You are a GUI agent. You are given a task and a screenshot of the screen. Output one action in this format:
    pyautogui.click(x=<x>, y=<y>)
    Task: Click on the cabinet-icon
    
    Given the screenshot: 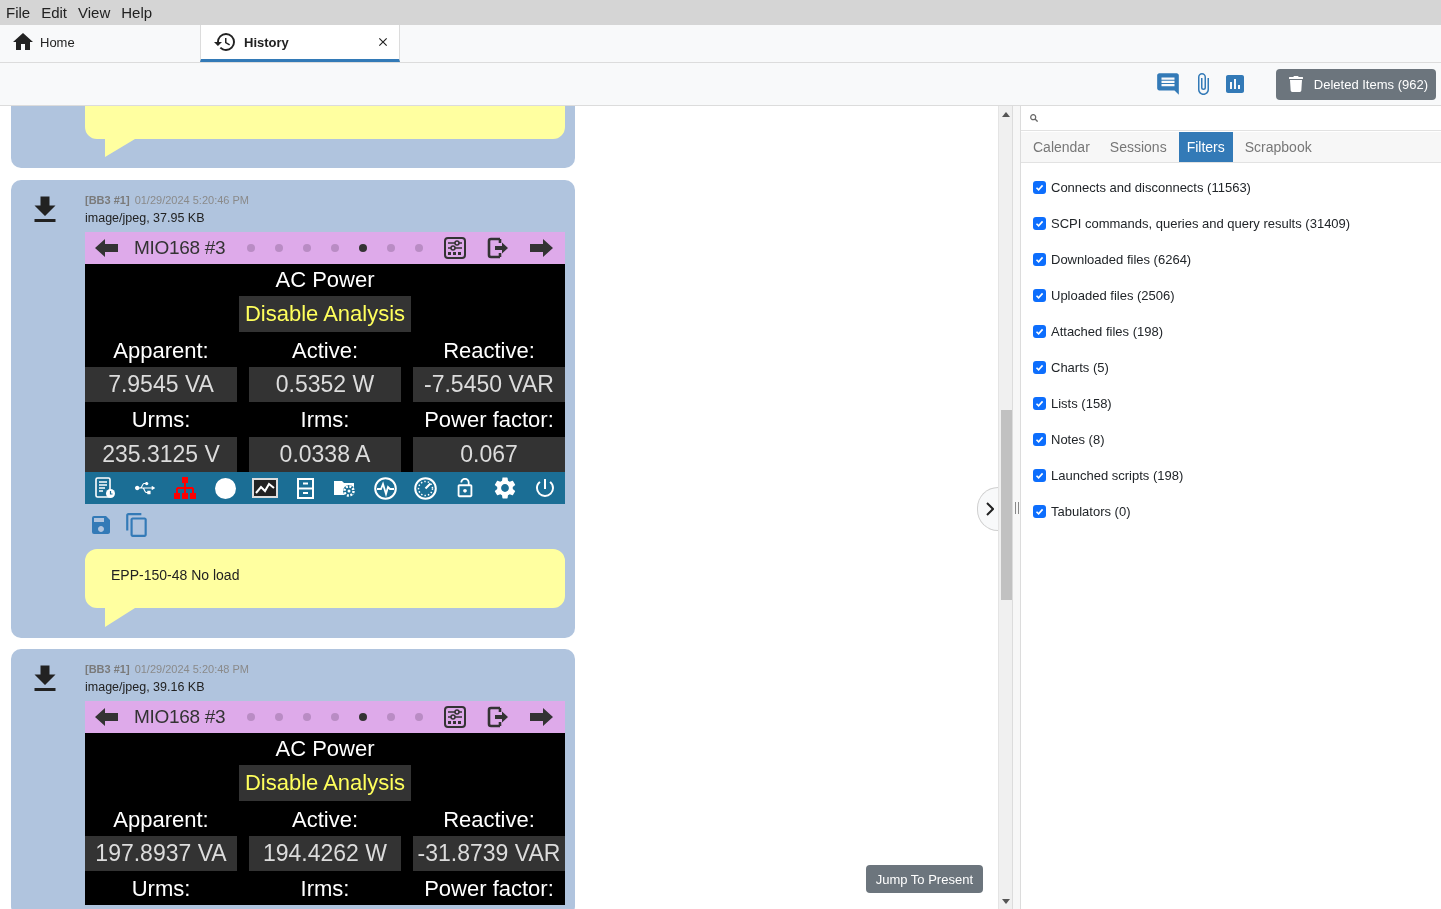 What is the action you would take?
    pyautogui.click(x=305, y=488)
    